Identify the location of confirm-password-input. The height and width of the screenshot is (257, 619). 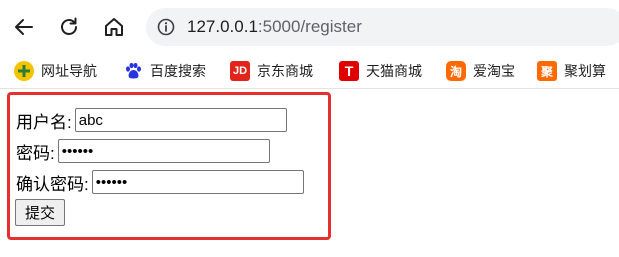
(197, 182).